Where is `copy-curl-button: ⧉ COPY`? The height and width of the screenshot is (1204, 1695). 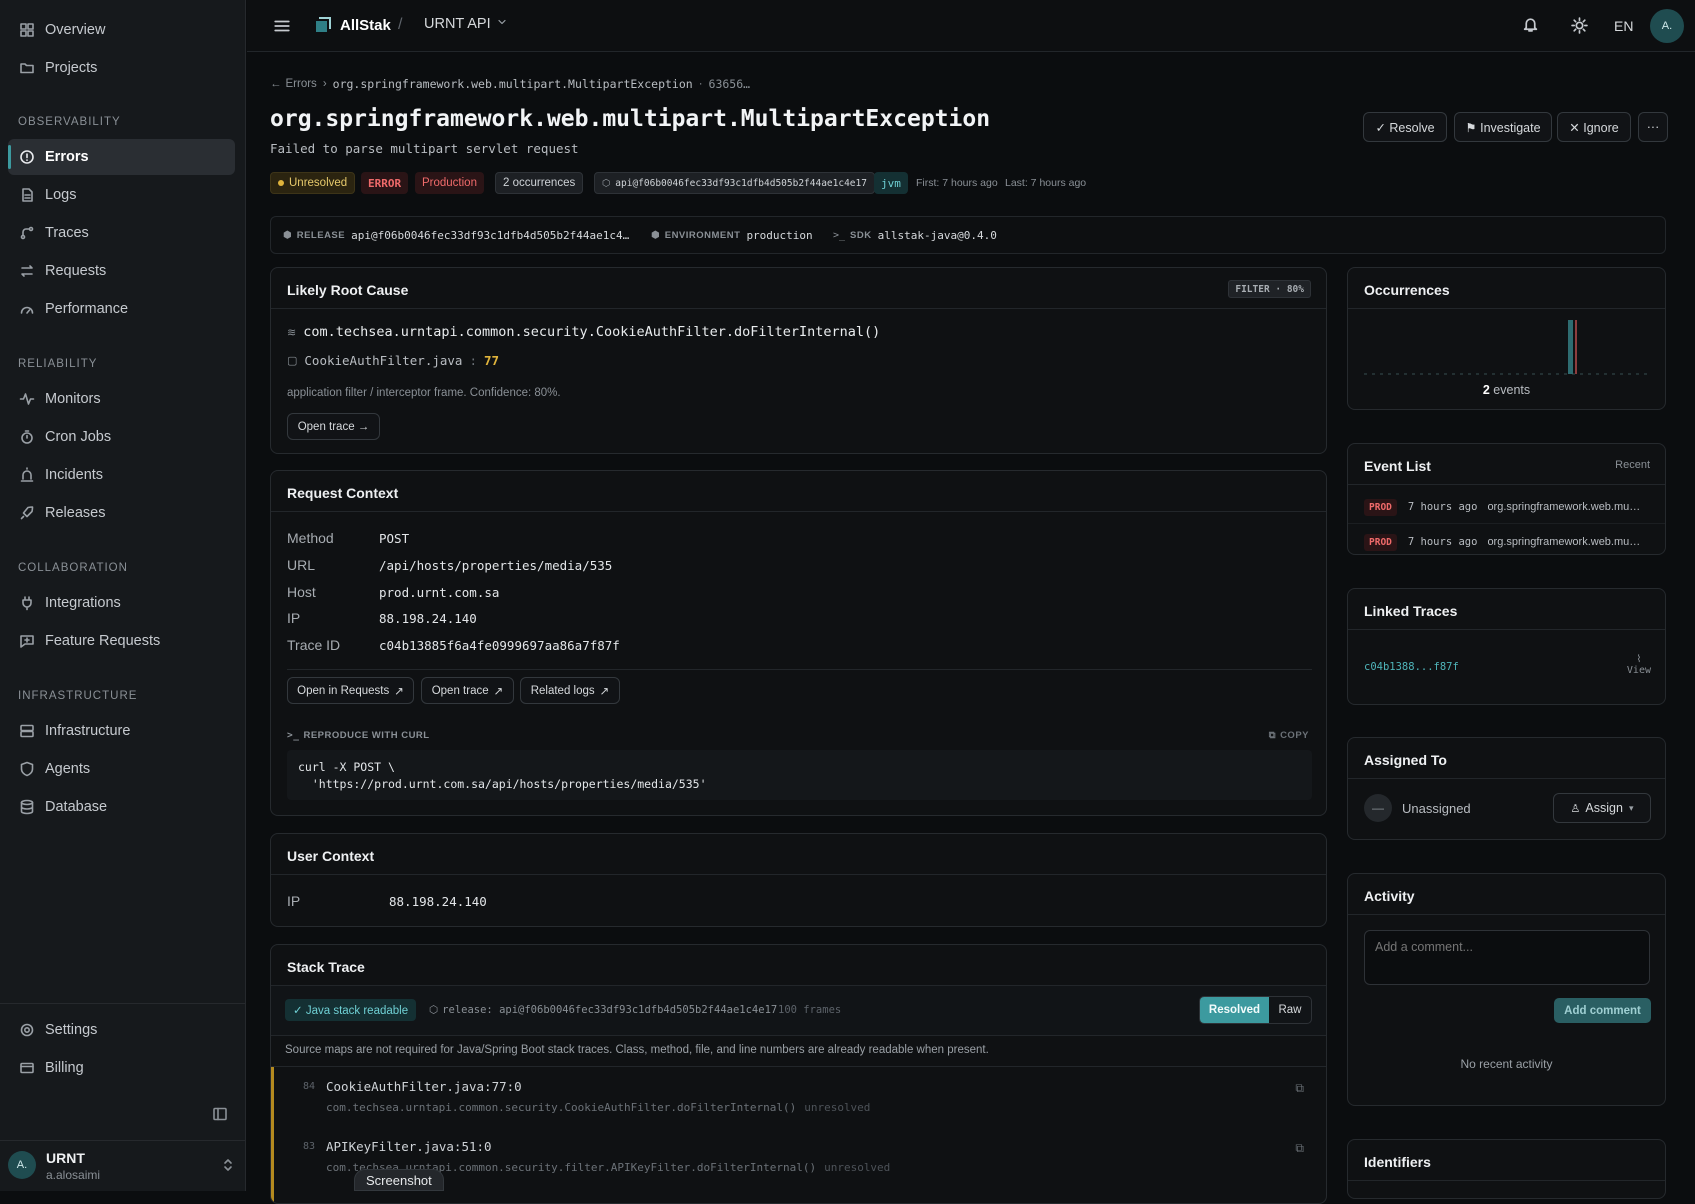 copy-curl-button: ⧉ COPY is located at coordinates (1289, 735).